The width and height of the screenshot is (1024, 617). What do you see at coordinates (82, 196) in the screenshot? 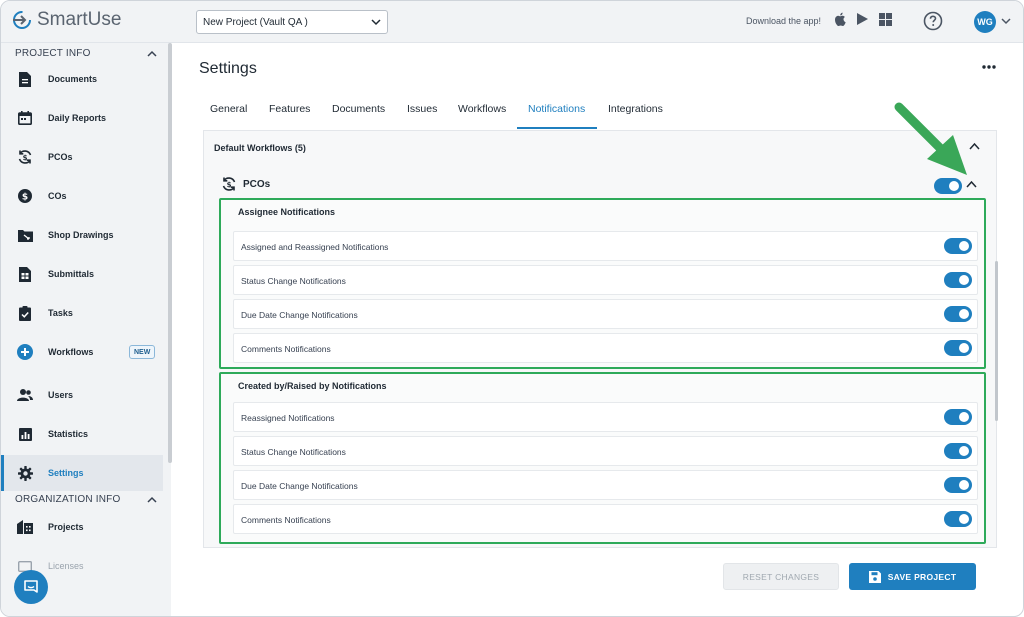
I see `sidebar-item-cos: $ COs` at bounding box center [82, 196].